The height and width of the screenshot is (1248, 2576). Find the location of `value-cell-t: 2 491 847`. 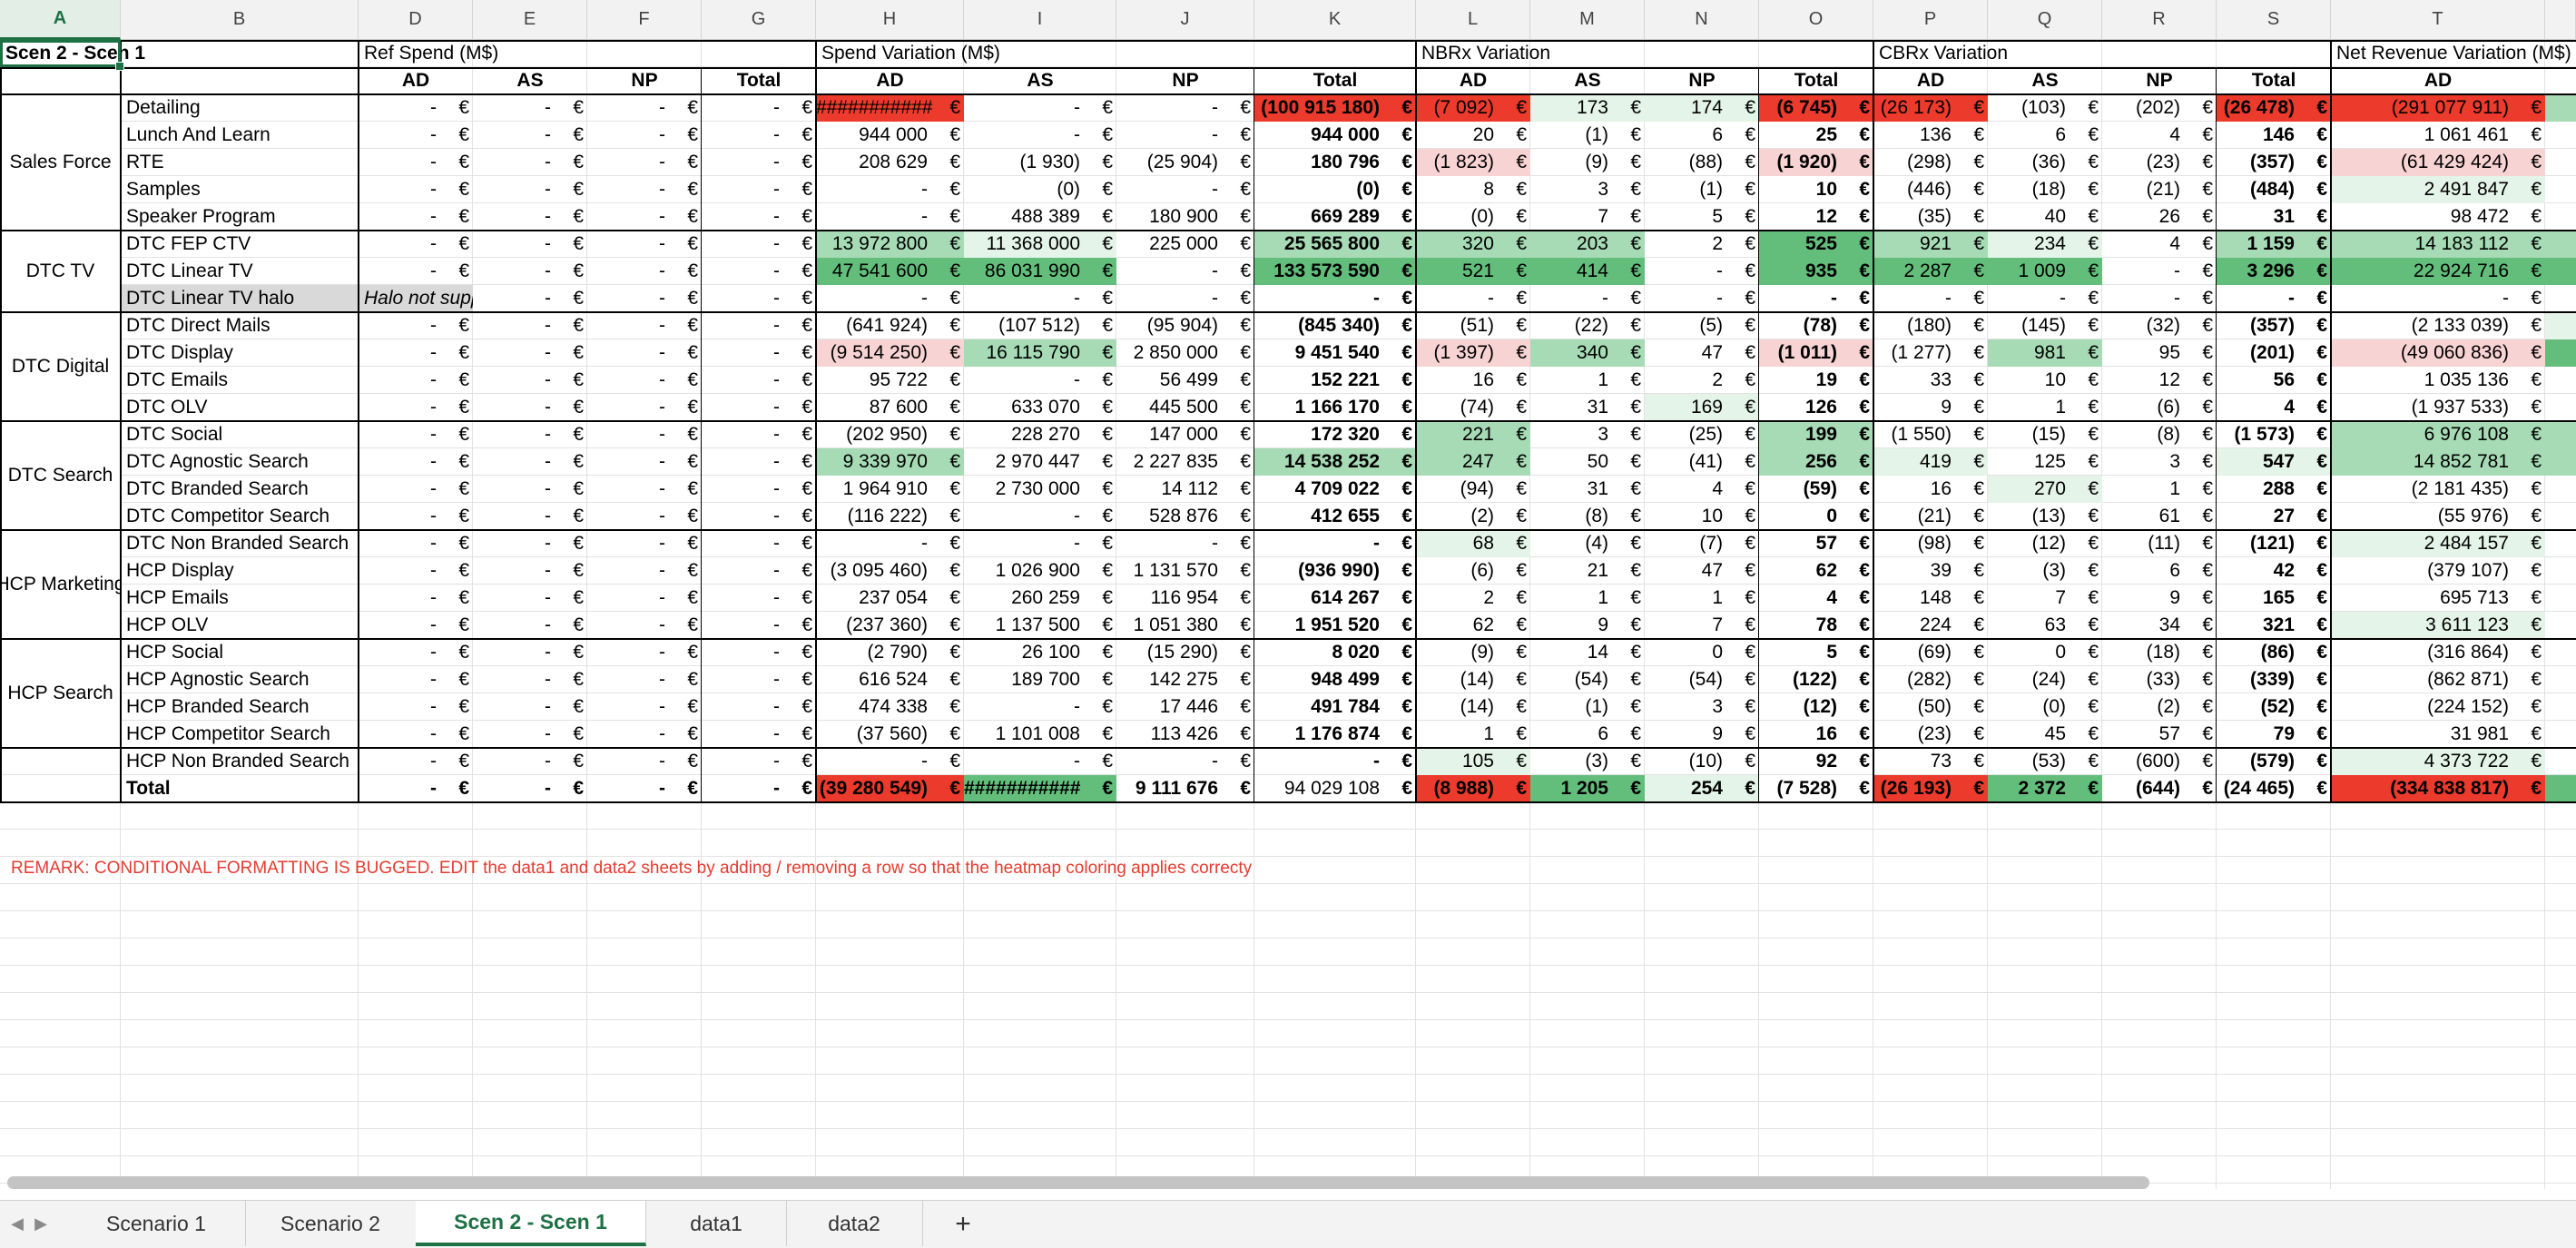

value-cell-t: 2 491 847 is located at coordinates (2422, 189).